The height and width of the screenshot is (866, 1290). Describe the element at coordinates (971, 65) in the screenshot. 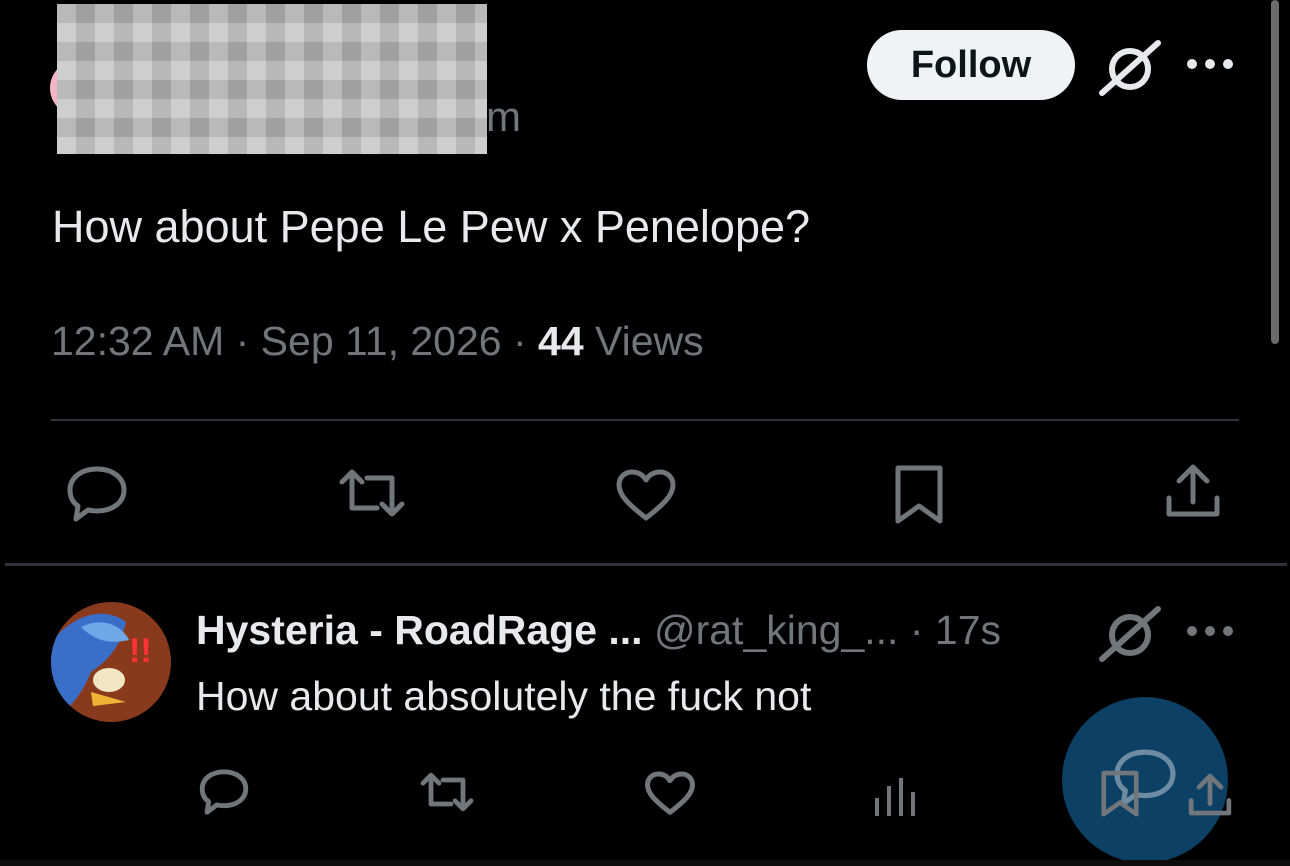

I see `follow-button: Follow` at that location.